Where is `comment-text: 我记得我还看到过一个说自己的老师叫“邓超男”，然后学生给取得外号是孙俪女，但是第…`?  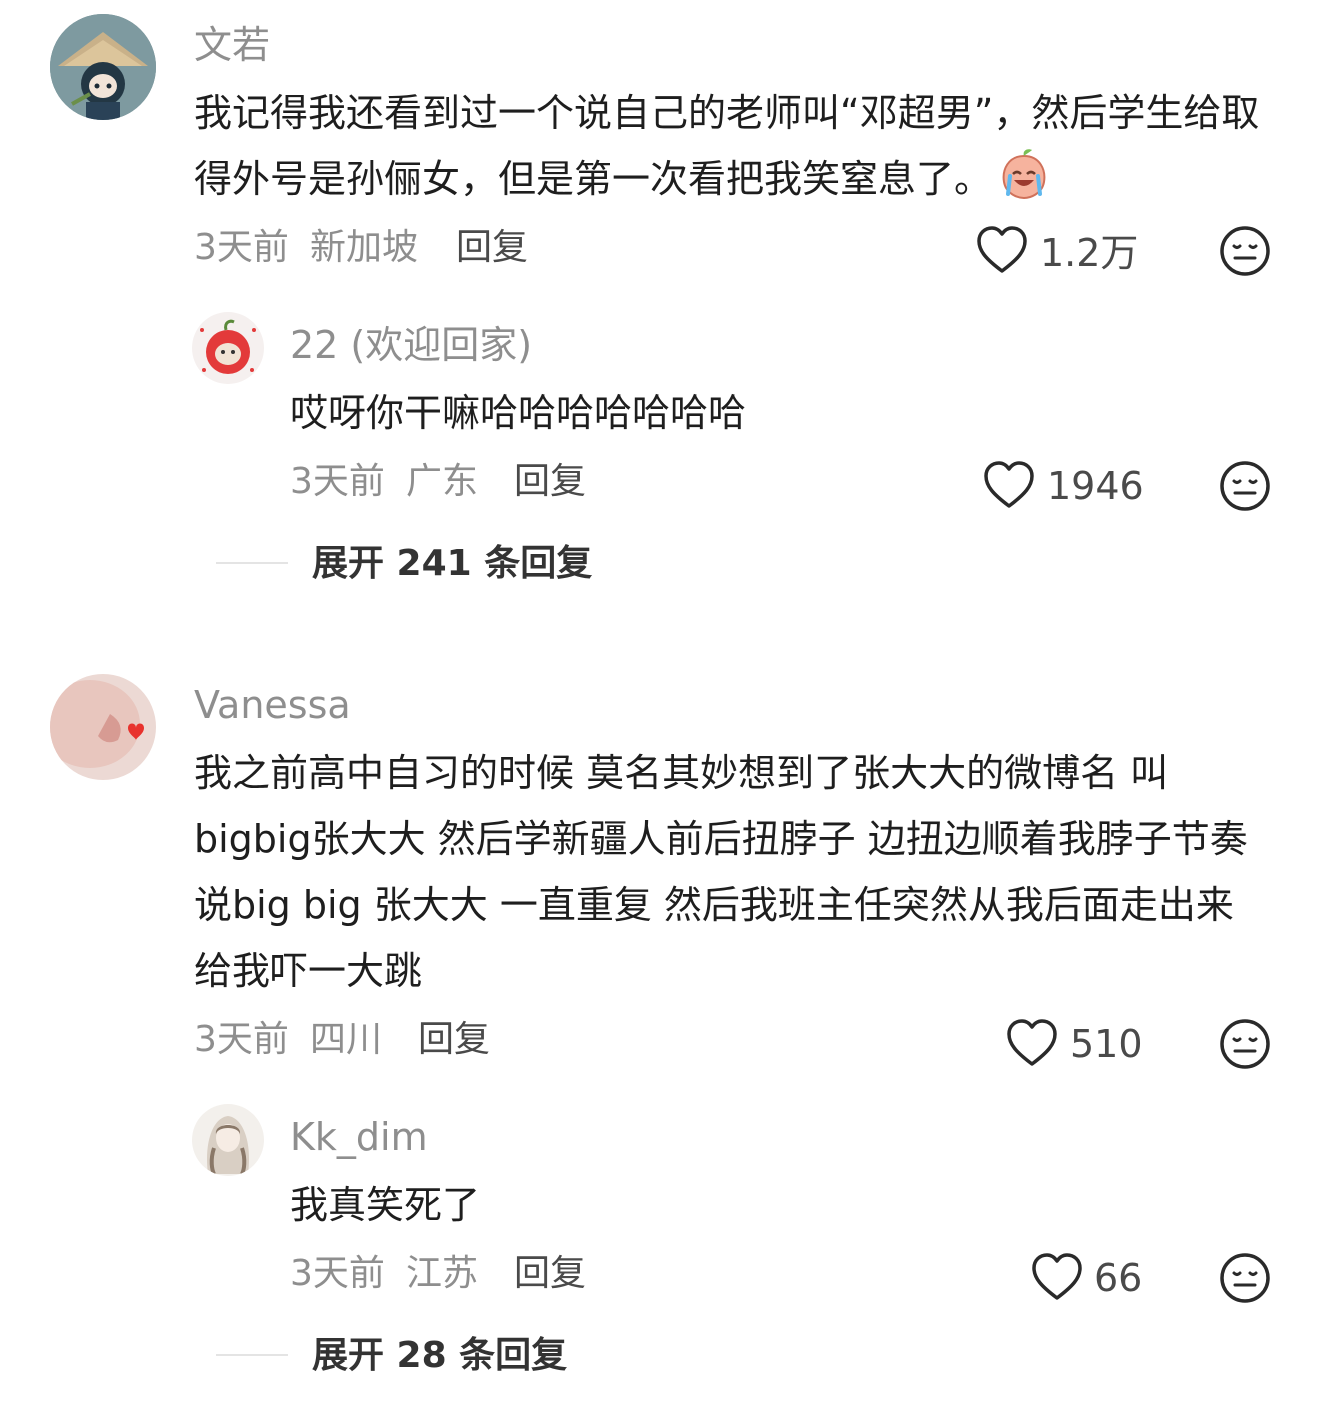 comment-text: 我记得我还看到过一个说自己的老师叫“邓超男”，然后学生给取得外号是孙俪女，但是第… is located at coordinates (727, 146).